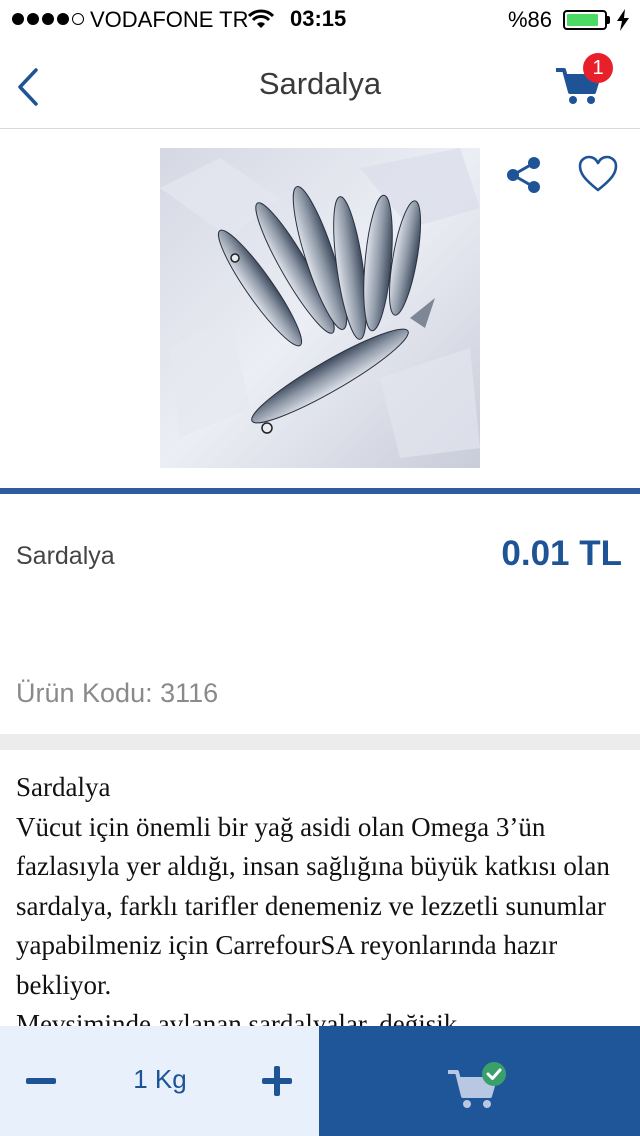  I want to click on product-image, so click(320, 308).